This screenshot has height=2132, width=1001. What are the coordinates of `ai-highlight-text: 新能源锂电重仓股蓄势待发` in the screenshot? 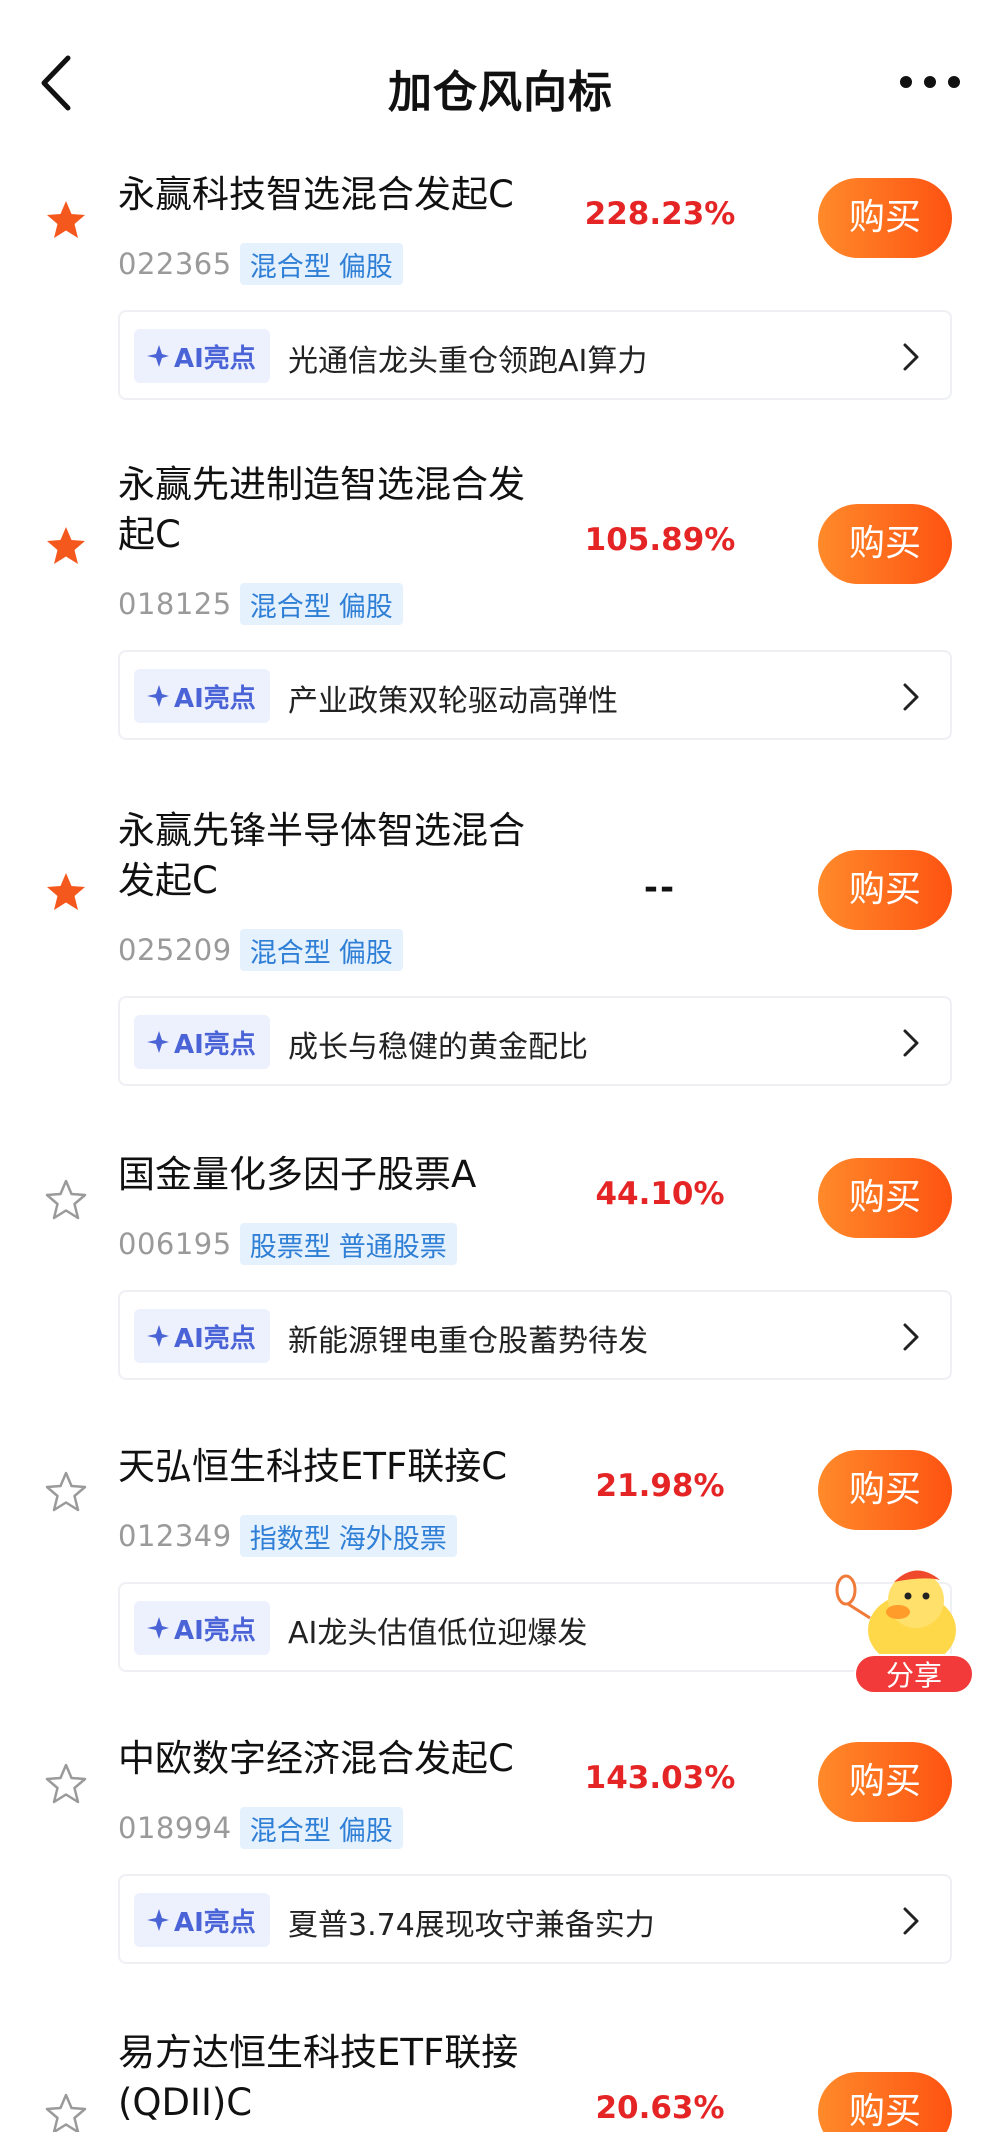 It's located at (468, 1341).